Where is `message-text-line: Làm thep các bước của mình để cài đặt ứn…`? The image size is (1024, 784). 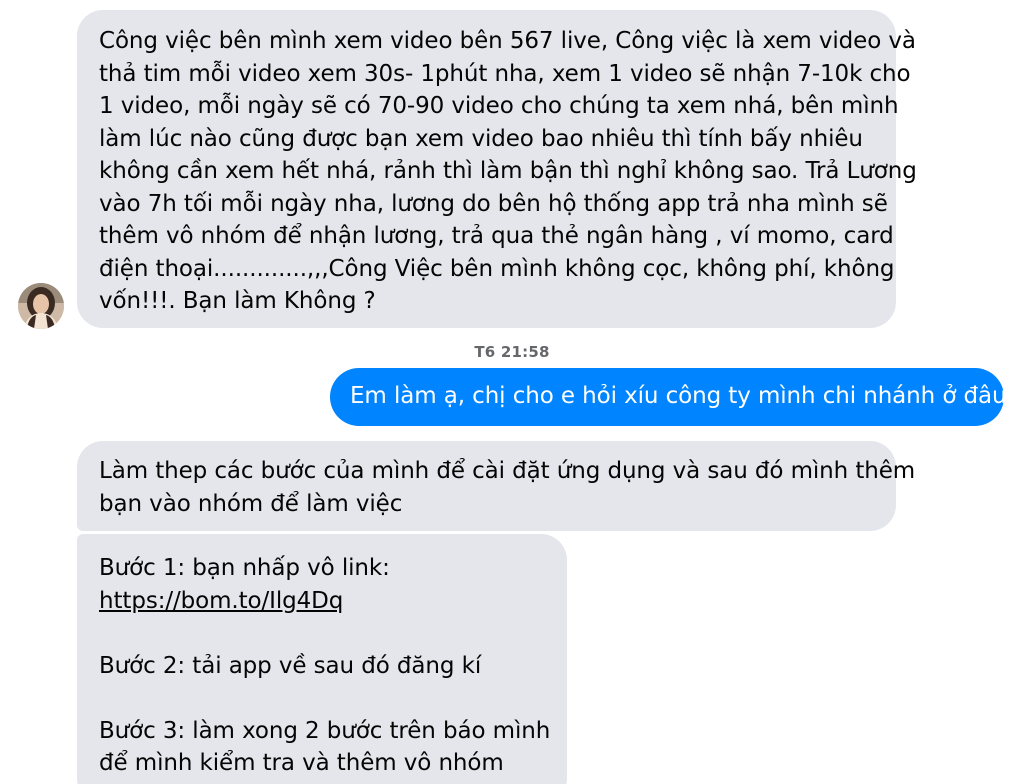
message-text-line: Làm thep các bước của mình để cài đặt ứn… is located at coordinates (507, 471).